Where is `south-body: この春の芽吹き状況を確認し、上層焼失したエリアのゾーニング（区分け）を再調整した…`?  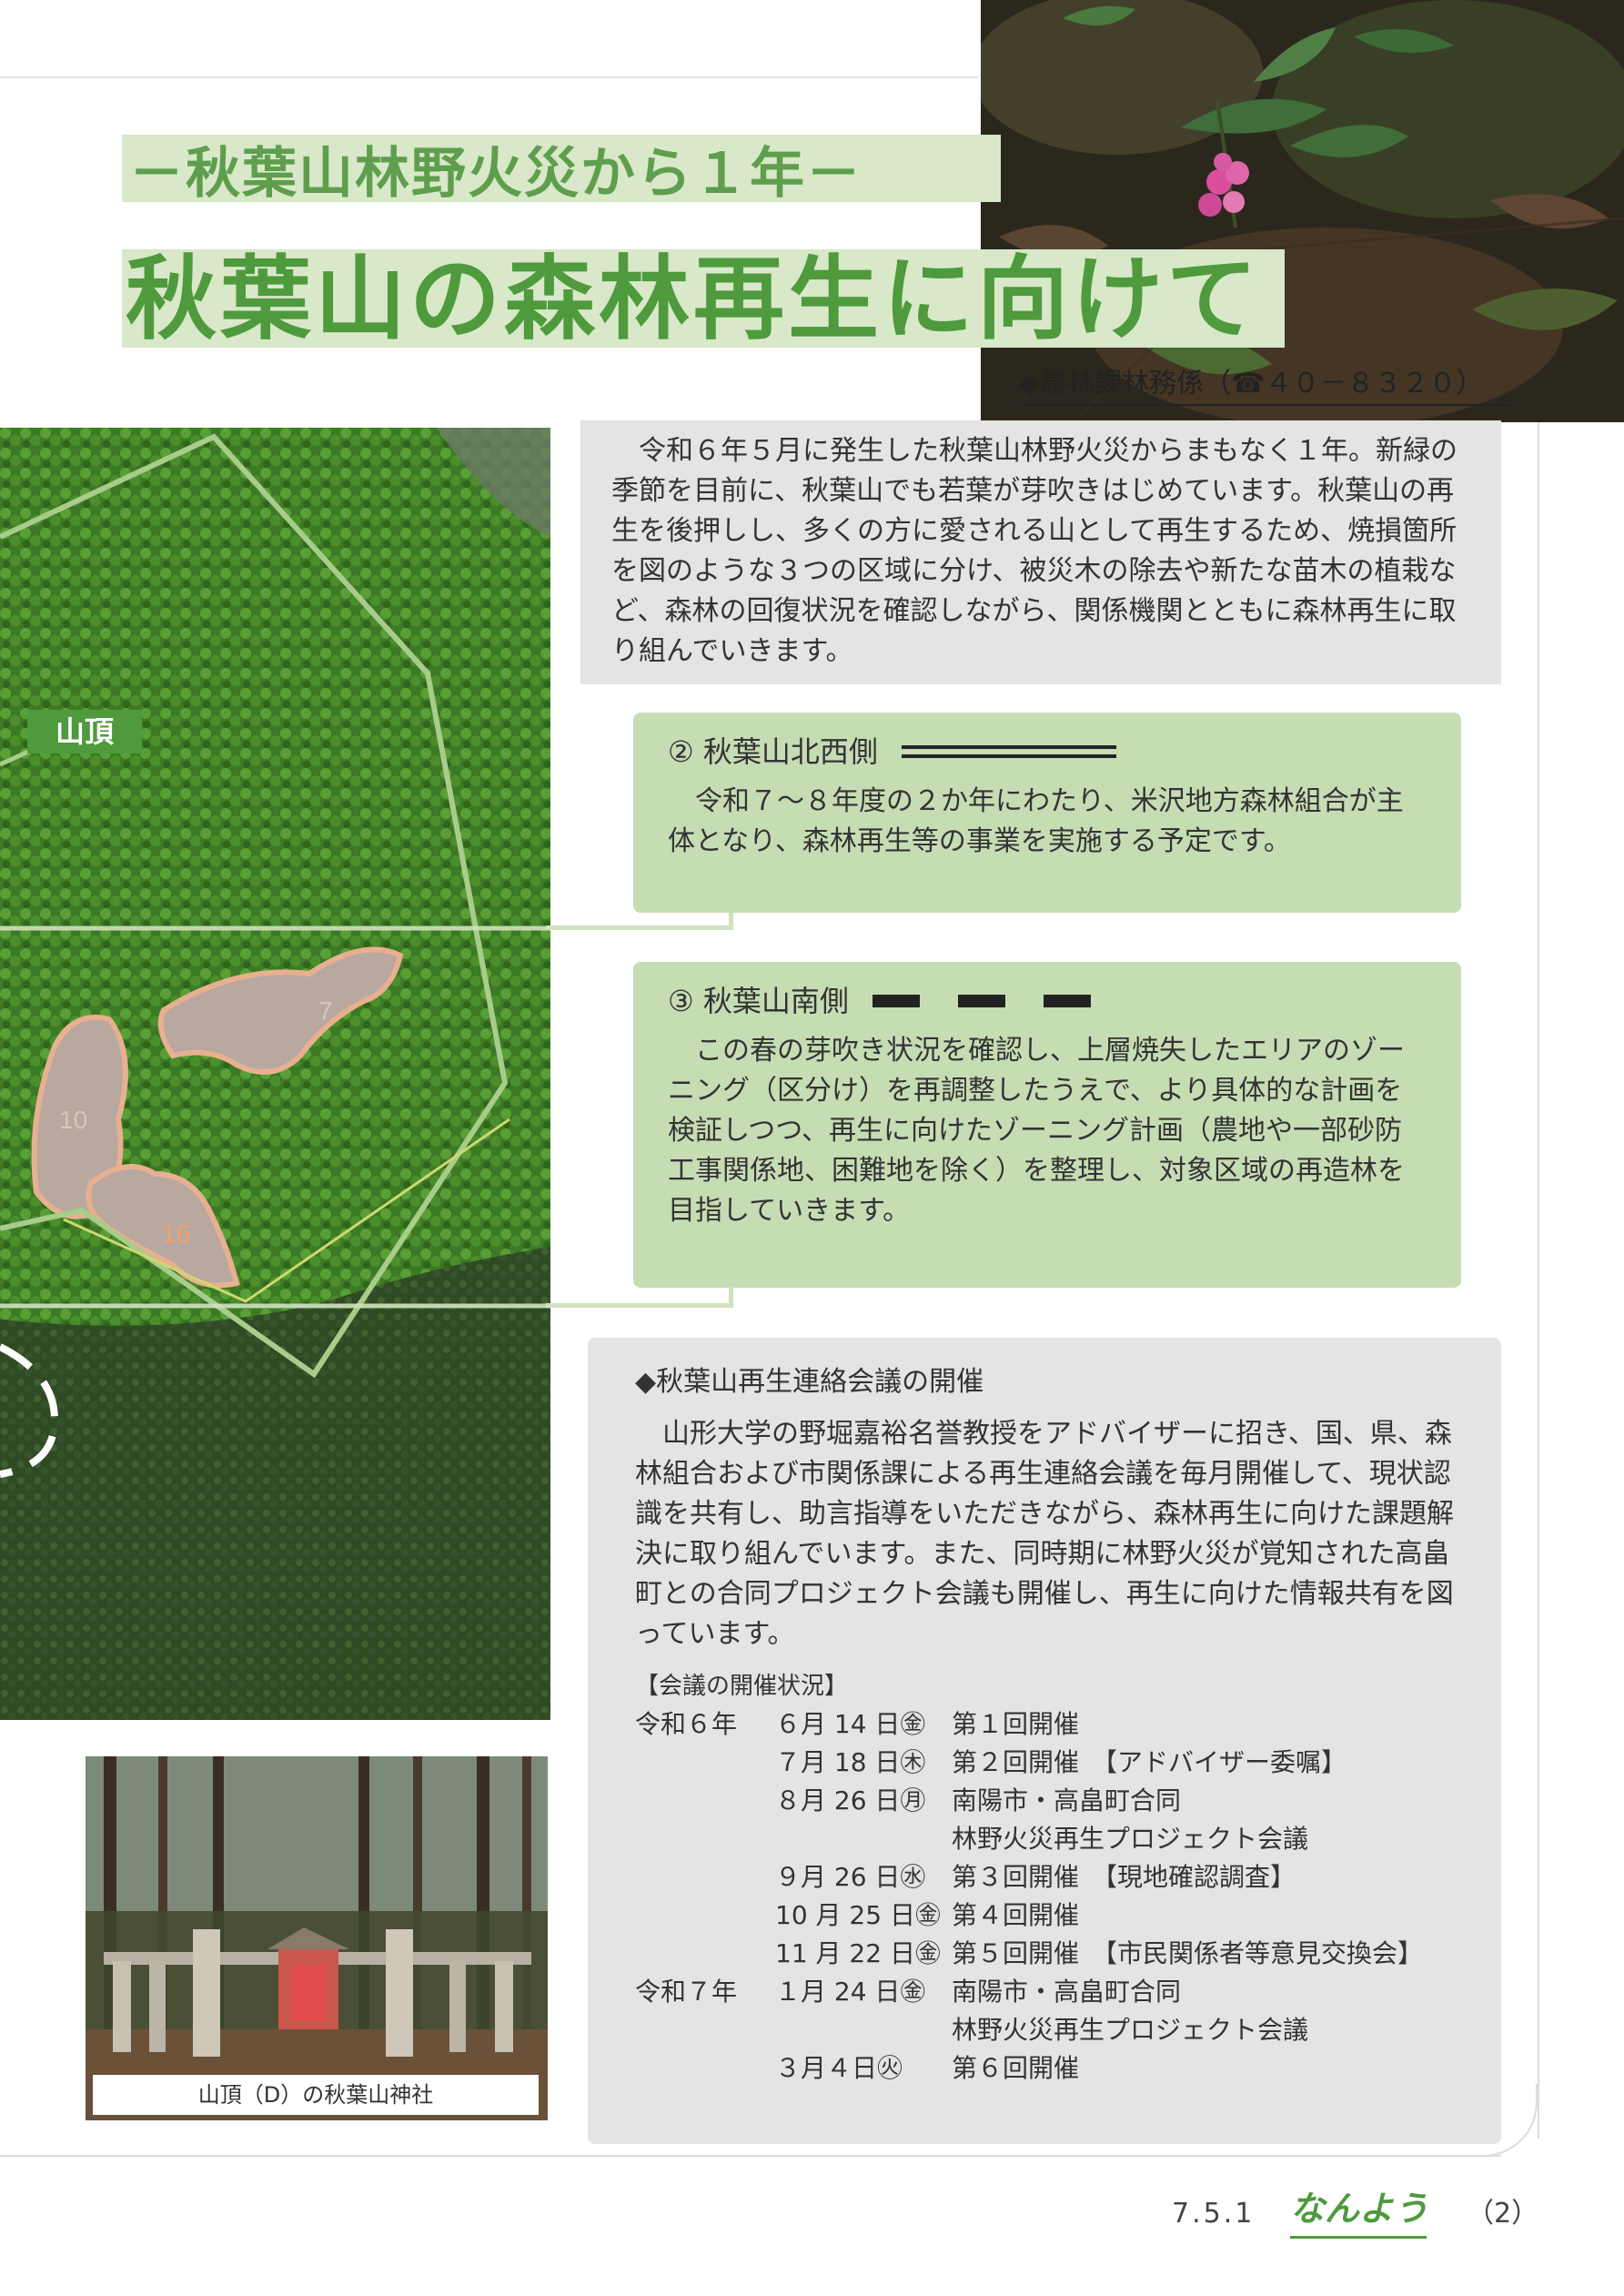 south-body: この春の芽吹き状況を確認し、上層焼失したエリアのゾーニング（区分け）を再調整した… is located at coordinates (1036, 1131).